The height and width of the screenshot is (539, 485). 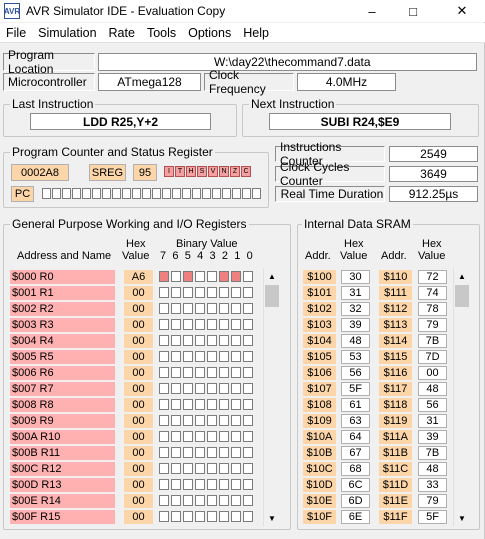 I want to click on scroll-down-icon: ▼, so click(x=272, y=518).